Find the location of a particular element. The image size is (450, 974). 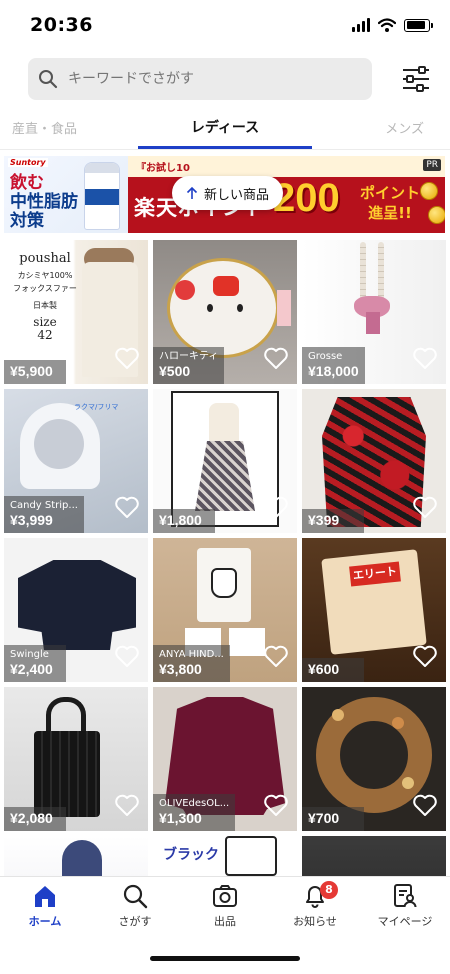

product-label: Candy Strip... ¥3,999 is located at coordinates (44, 514).